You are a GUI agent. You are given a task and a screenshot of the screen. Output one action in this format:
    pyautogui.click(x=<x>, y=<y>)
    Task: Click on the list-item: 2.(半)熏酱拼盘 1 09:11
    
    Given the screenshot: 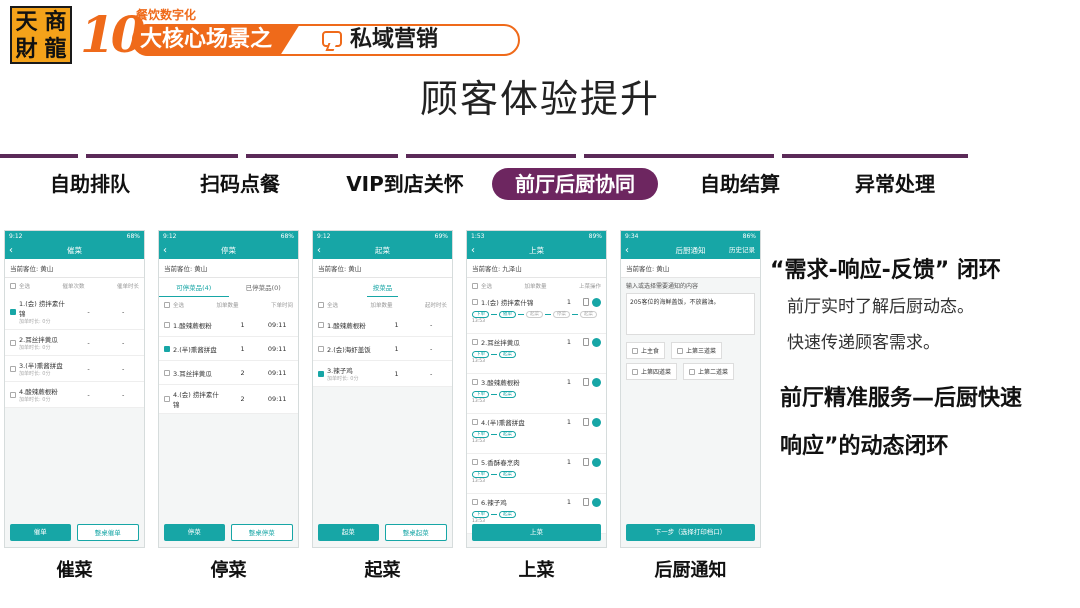 What is the action you would take?
    pyautogui.click(x=228, y=349)
    